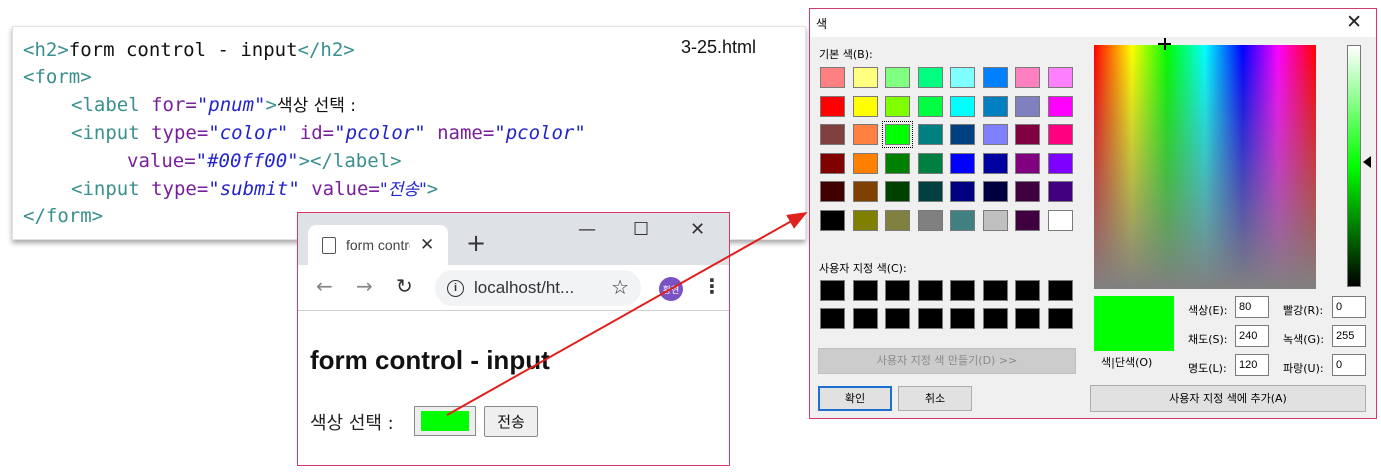  What do you see at coordinates (511, 421) in the screenshot?
I see `submit-button: 전송` at bounding box center [511, 421].